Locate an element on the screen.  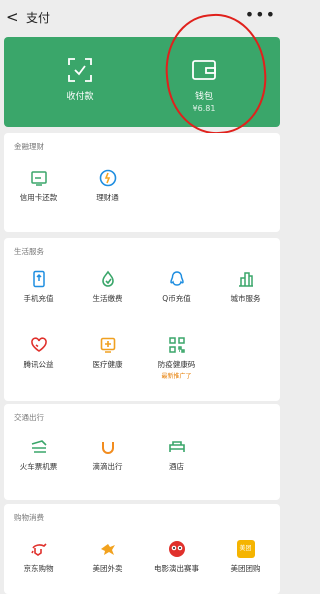
didi-button: 滴滴出行 is located at coordinates (107, 455).